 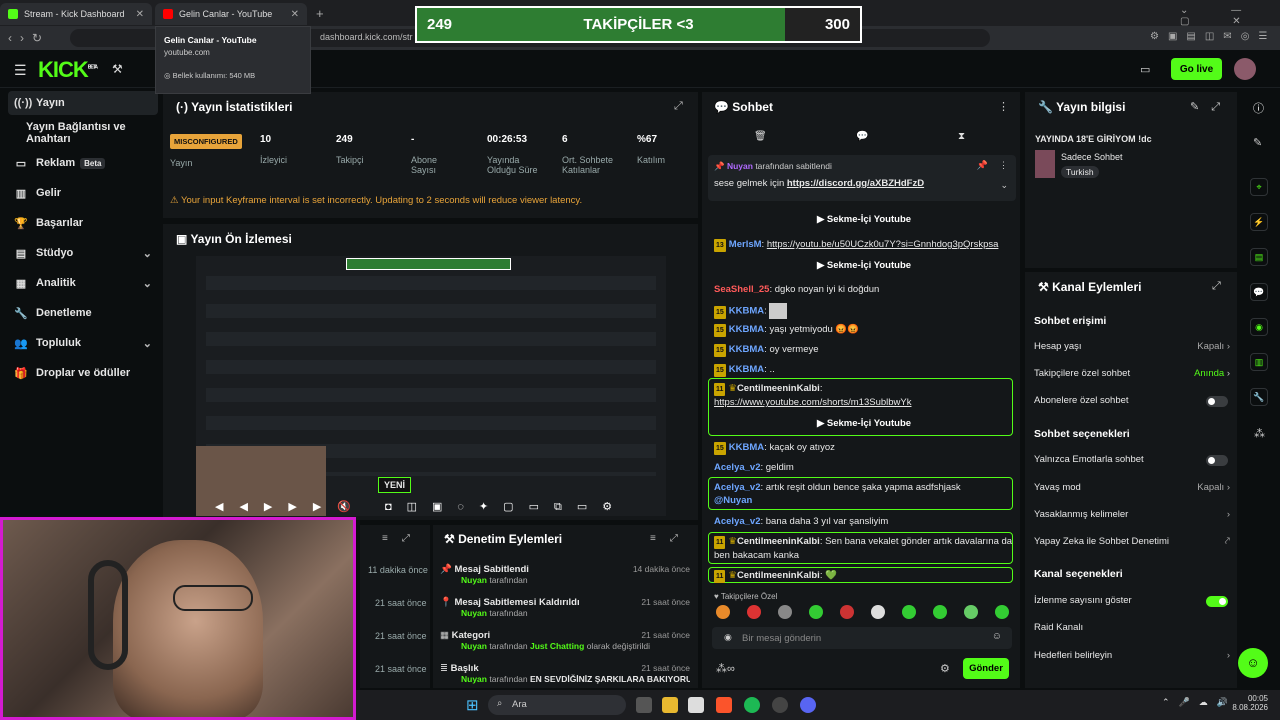 What do you see at coordinates (83, 373) in the screenshot?
I see `sidebar-item-droplar: 🎁 Droplar ve ödüller` at bounding box center [83, 373].